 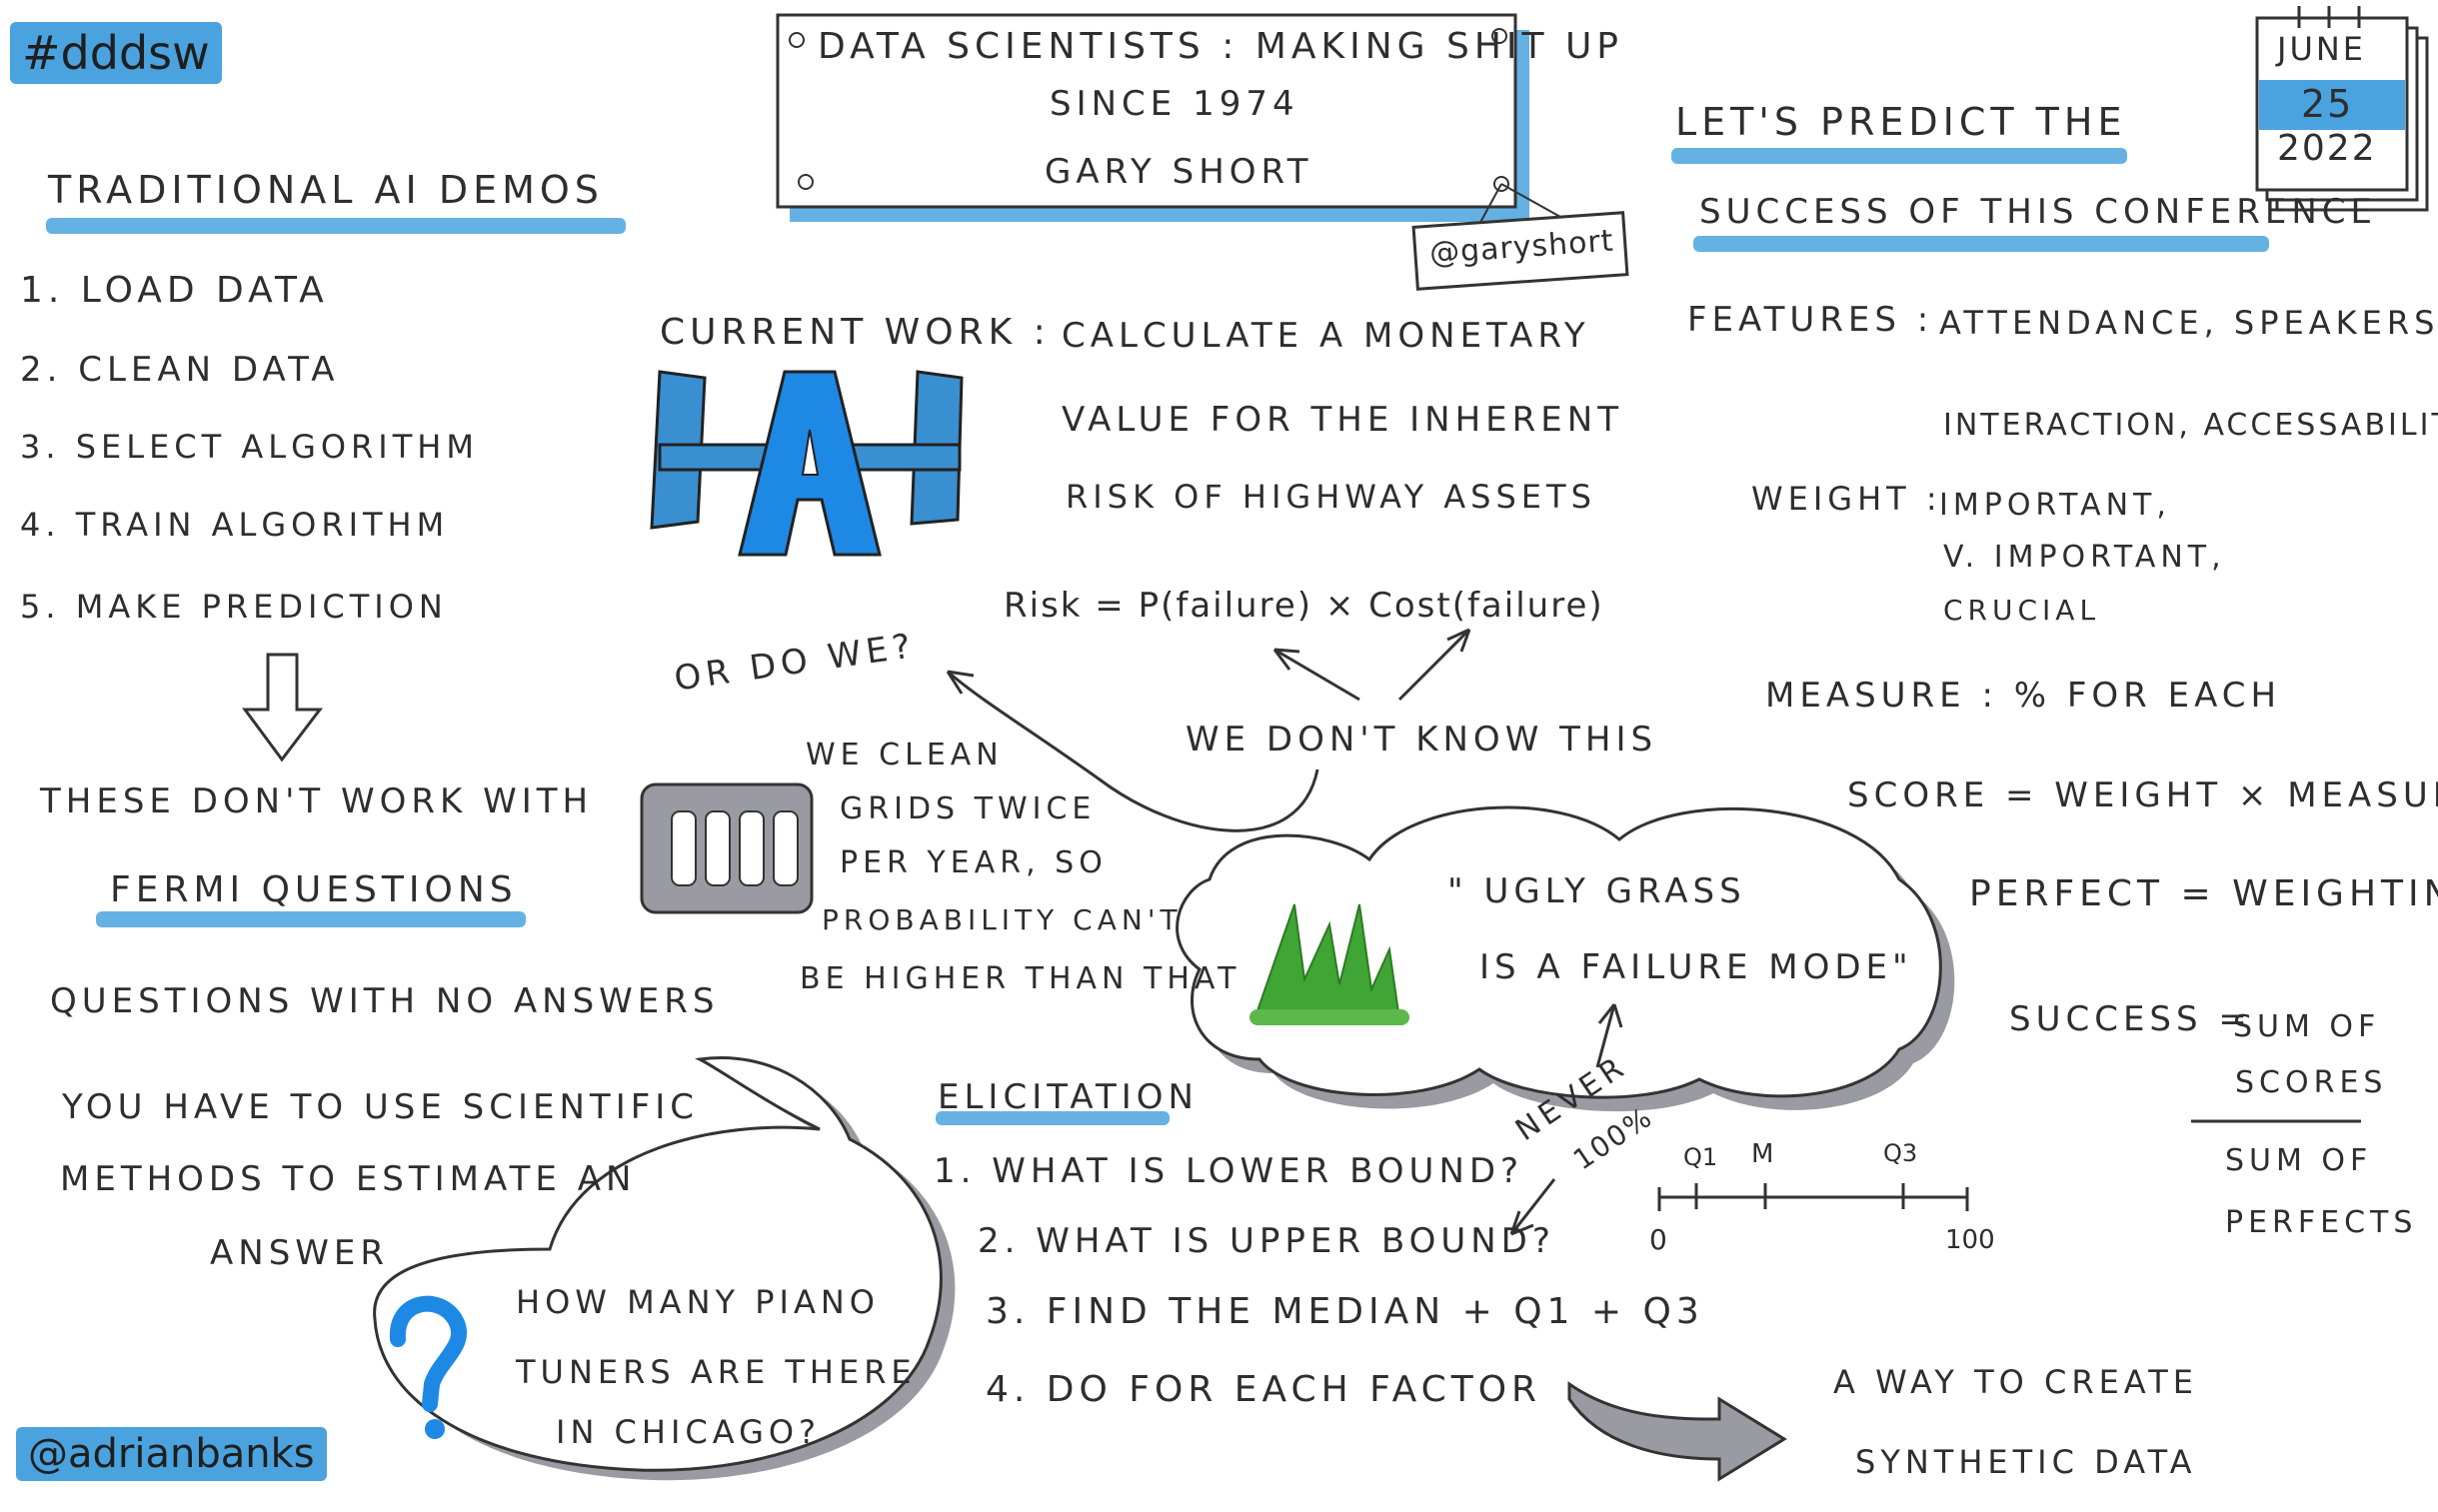 What do you see at coordinates (1003, 919) in the screenshot?
I see `clean-line-4: probability can't` at bounding box center [1003, 919].